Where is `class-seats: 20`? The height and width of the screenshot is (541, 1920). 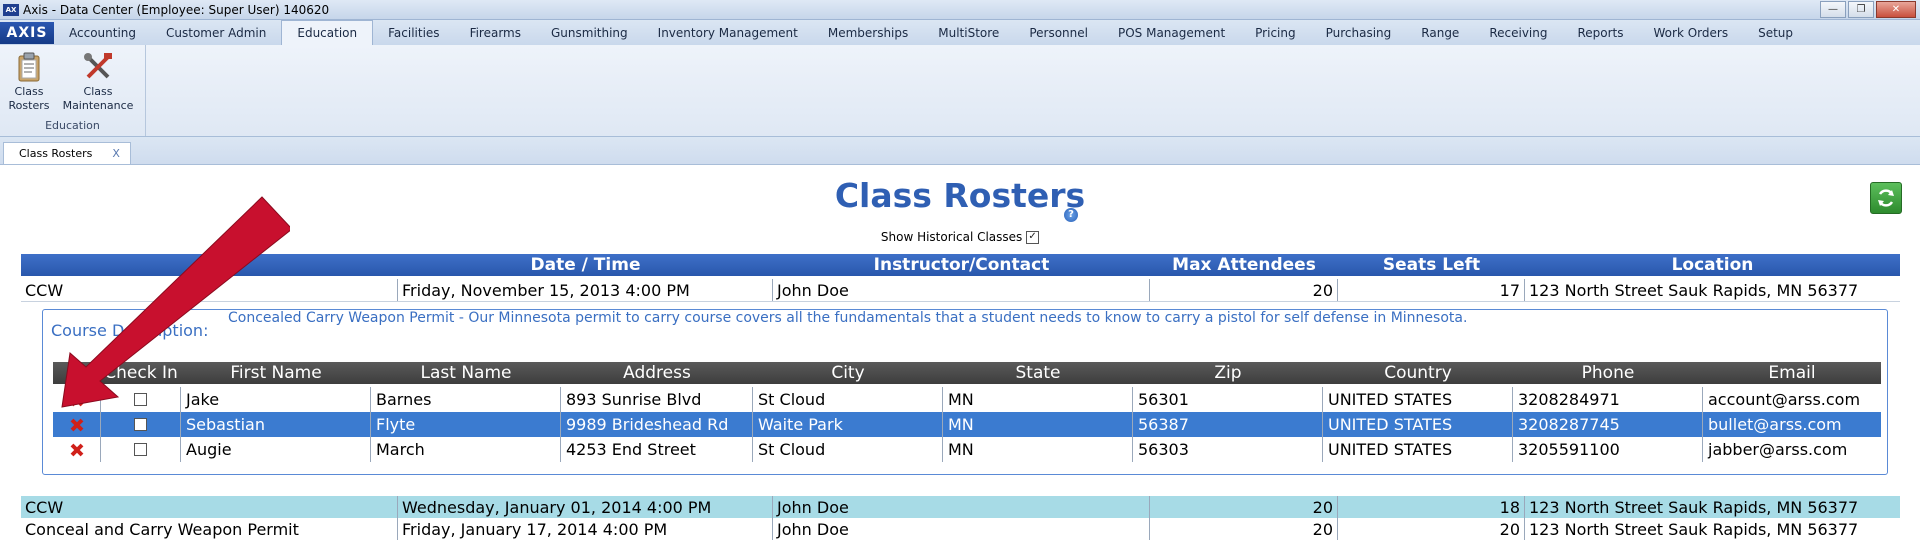 class-seats: 20 is located at coordinates (1431, 529).